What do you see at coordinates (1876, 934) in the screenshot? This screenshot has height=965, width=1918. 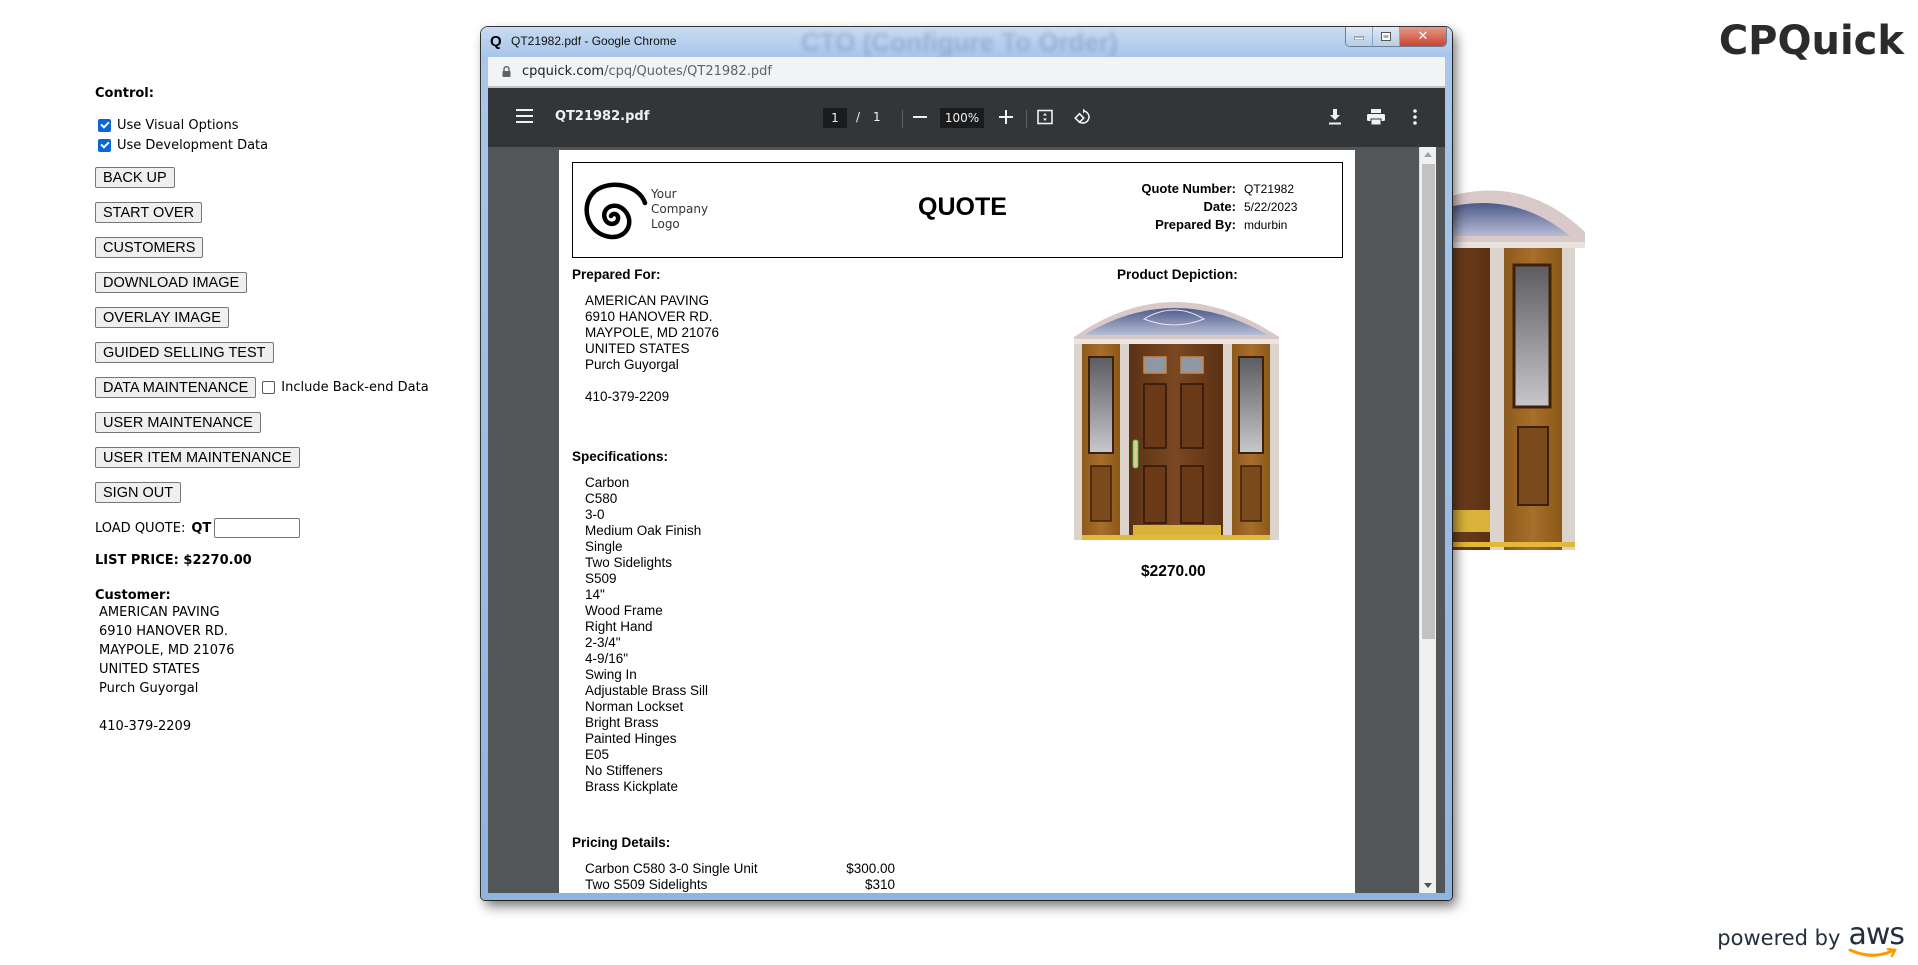 I see `aws-text: aws` at bounding box center [1876, 934].